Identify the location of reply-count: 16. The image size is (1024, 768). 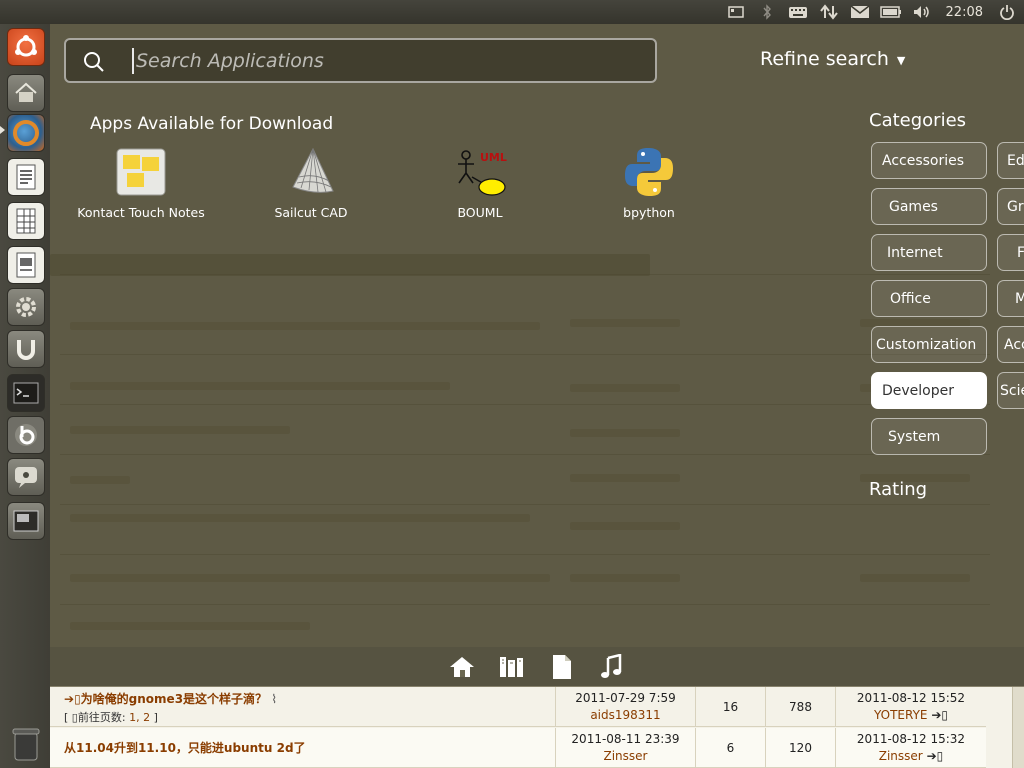
(730, 707).